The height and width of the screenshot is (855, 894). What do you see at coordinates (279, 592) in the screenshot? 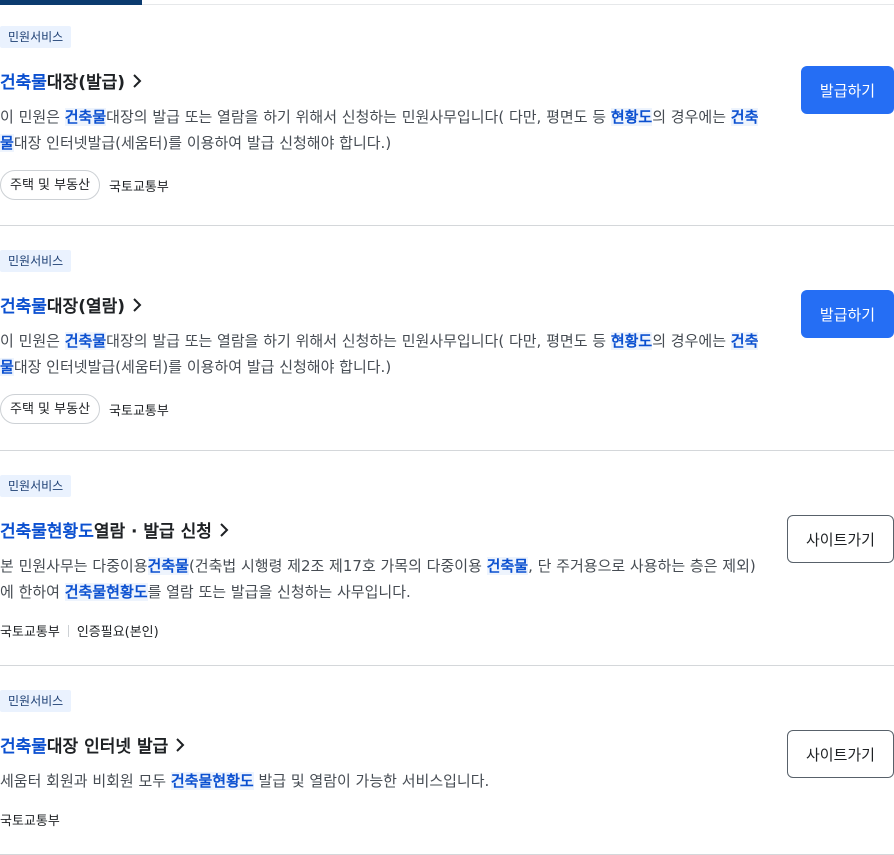
I see `desc-text: 를 열람 또는 발급을 신청하는 사무입니다.` at bounding box center [279, 592].